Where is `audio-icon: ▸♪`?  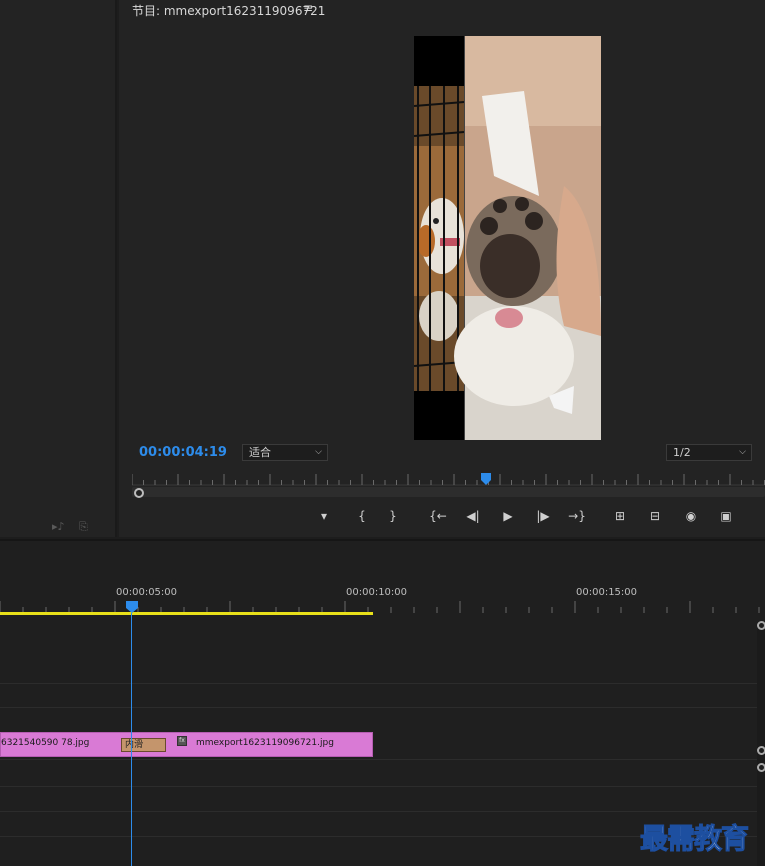 audio-icon: ▸♪ is located at coordinates (58, 526).